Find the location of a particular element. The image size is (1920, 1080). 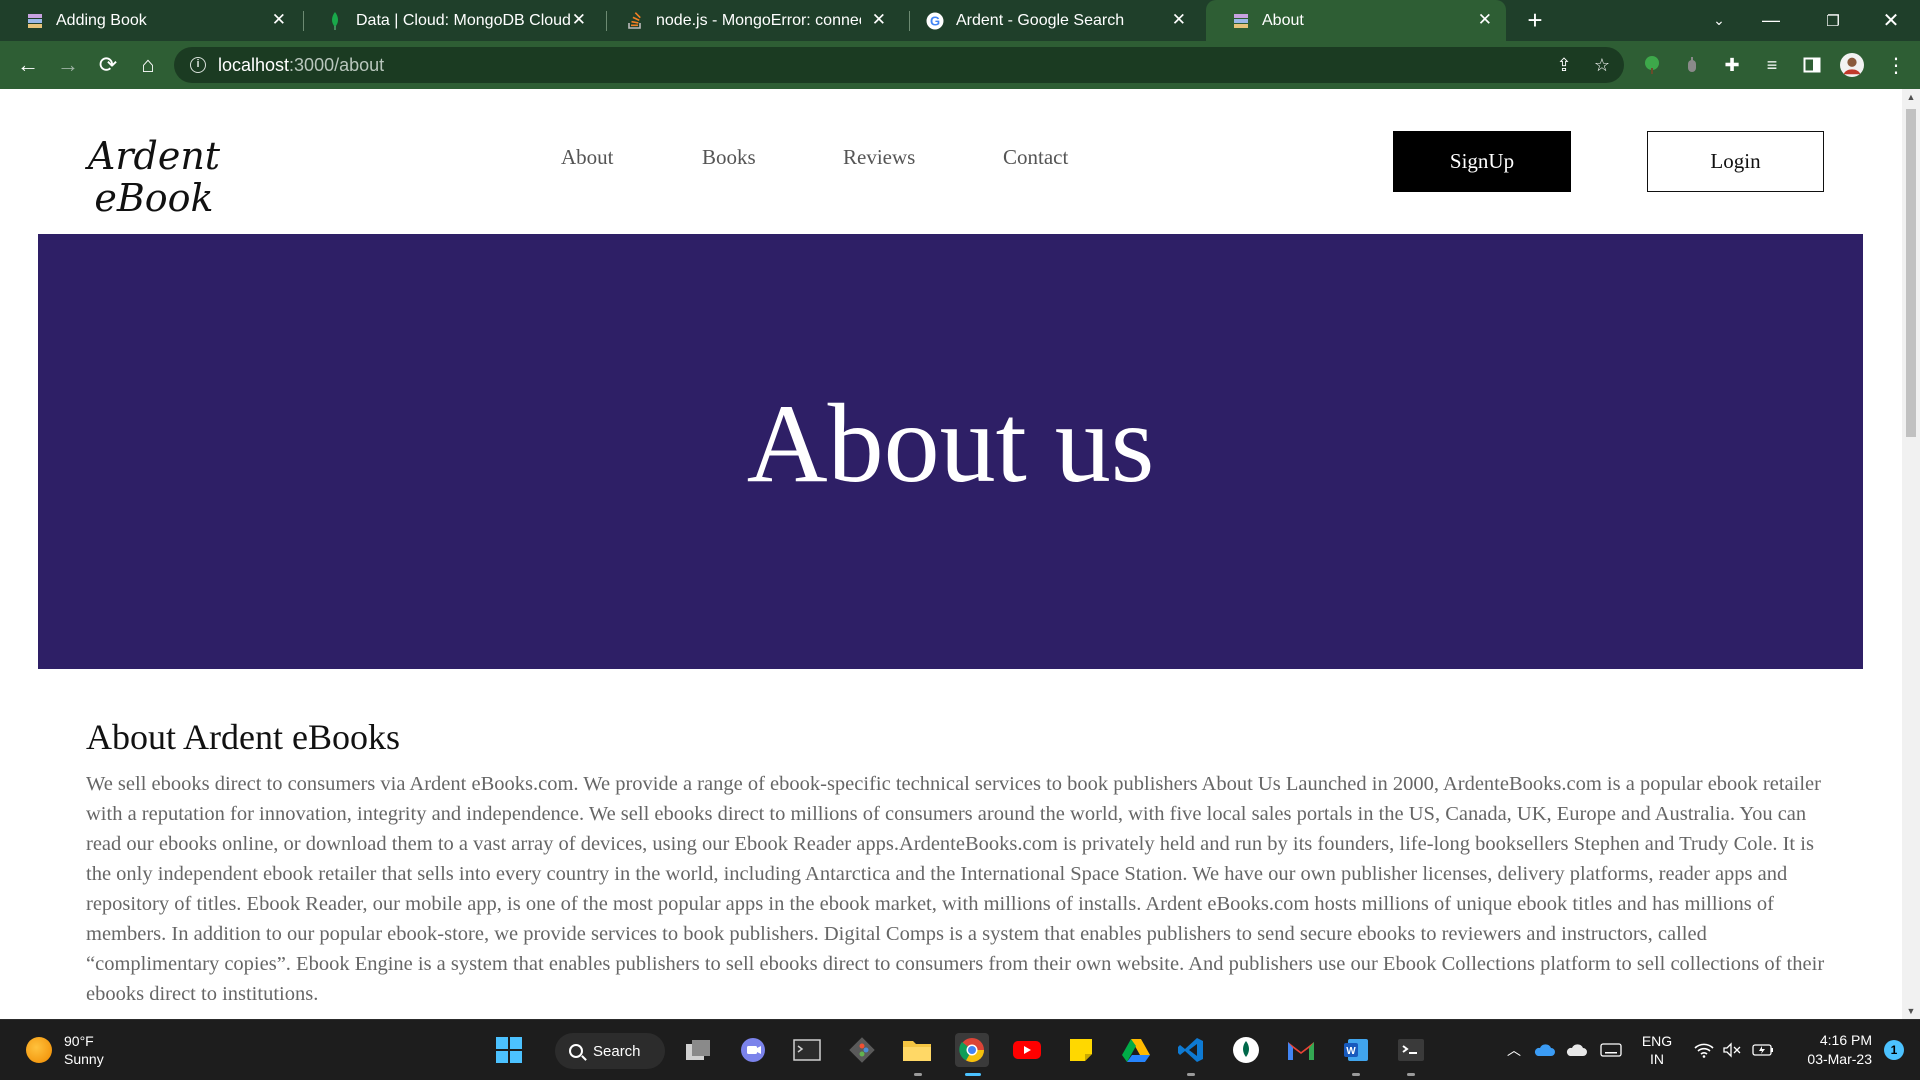

chrome-icon is located at coordinates (972, 1050).